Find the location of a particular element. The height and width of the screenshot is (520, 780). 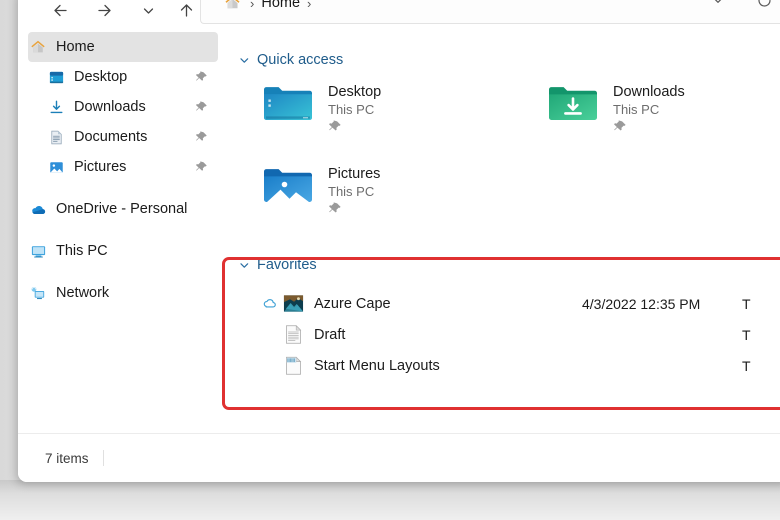

refresh-icon is located at coordinates (764, 7).